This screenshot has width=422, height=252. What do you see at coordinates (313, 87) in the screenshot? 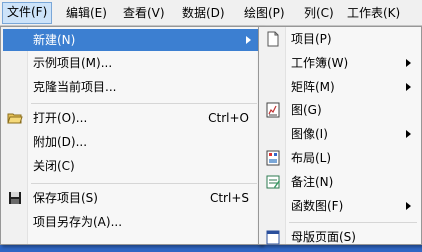
I see `menu-item-label: 矩阵(M)` at bounding box center [313, 87].